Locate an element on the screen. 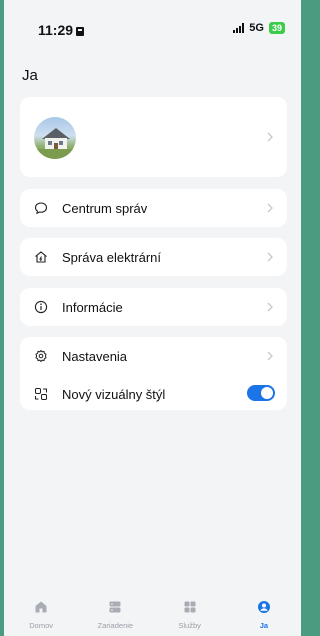 This screenshot has height=636, width=320. tab-label: Zariadenie is located at coordinates (115, 625).